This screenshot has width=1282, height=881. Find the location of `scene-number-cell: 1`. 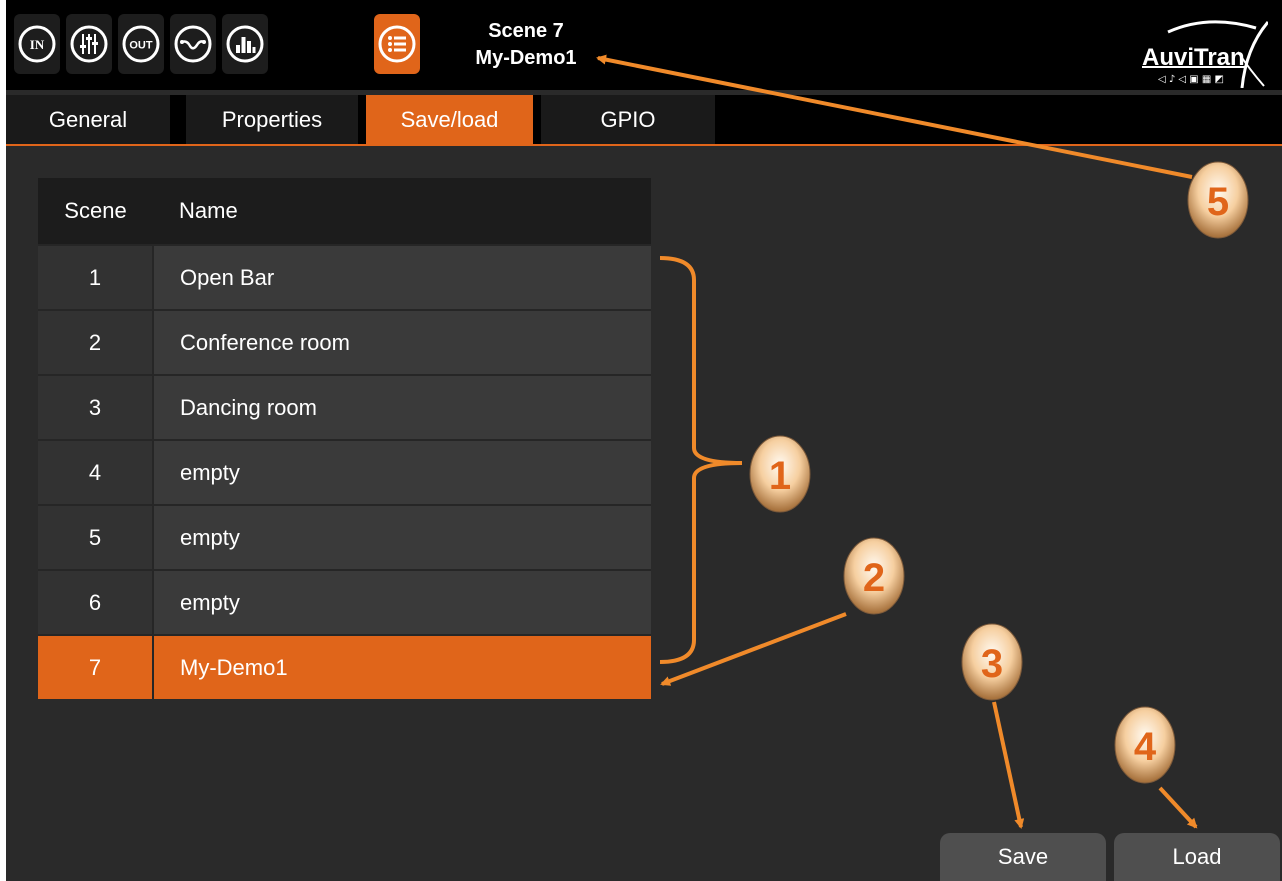

scene-number-cell: 1 is located at coordinates (96, 277).